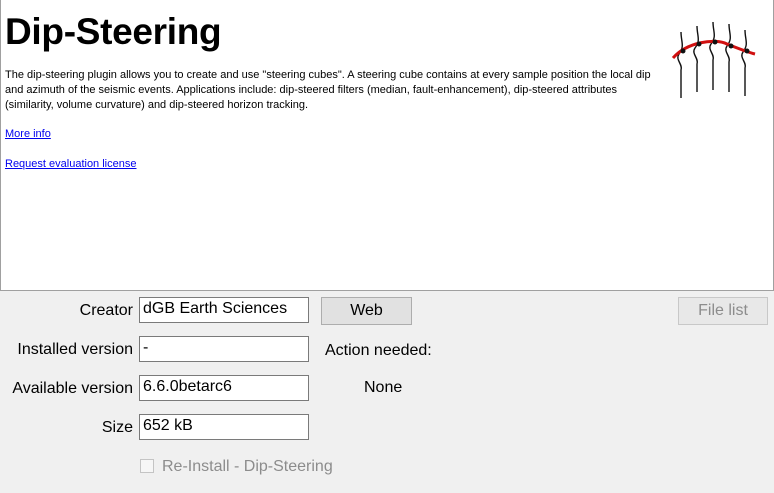  Describe the element at coordinates (117, 427) in the screenshot. I see `size-label: Size` at that location.